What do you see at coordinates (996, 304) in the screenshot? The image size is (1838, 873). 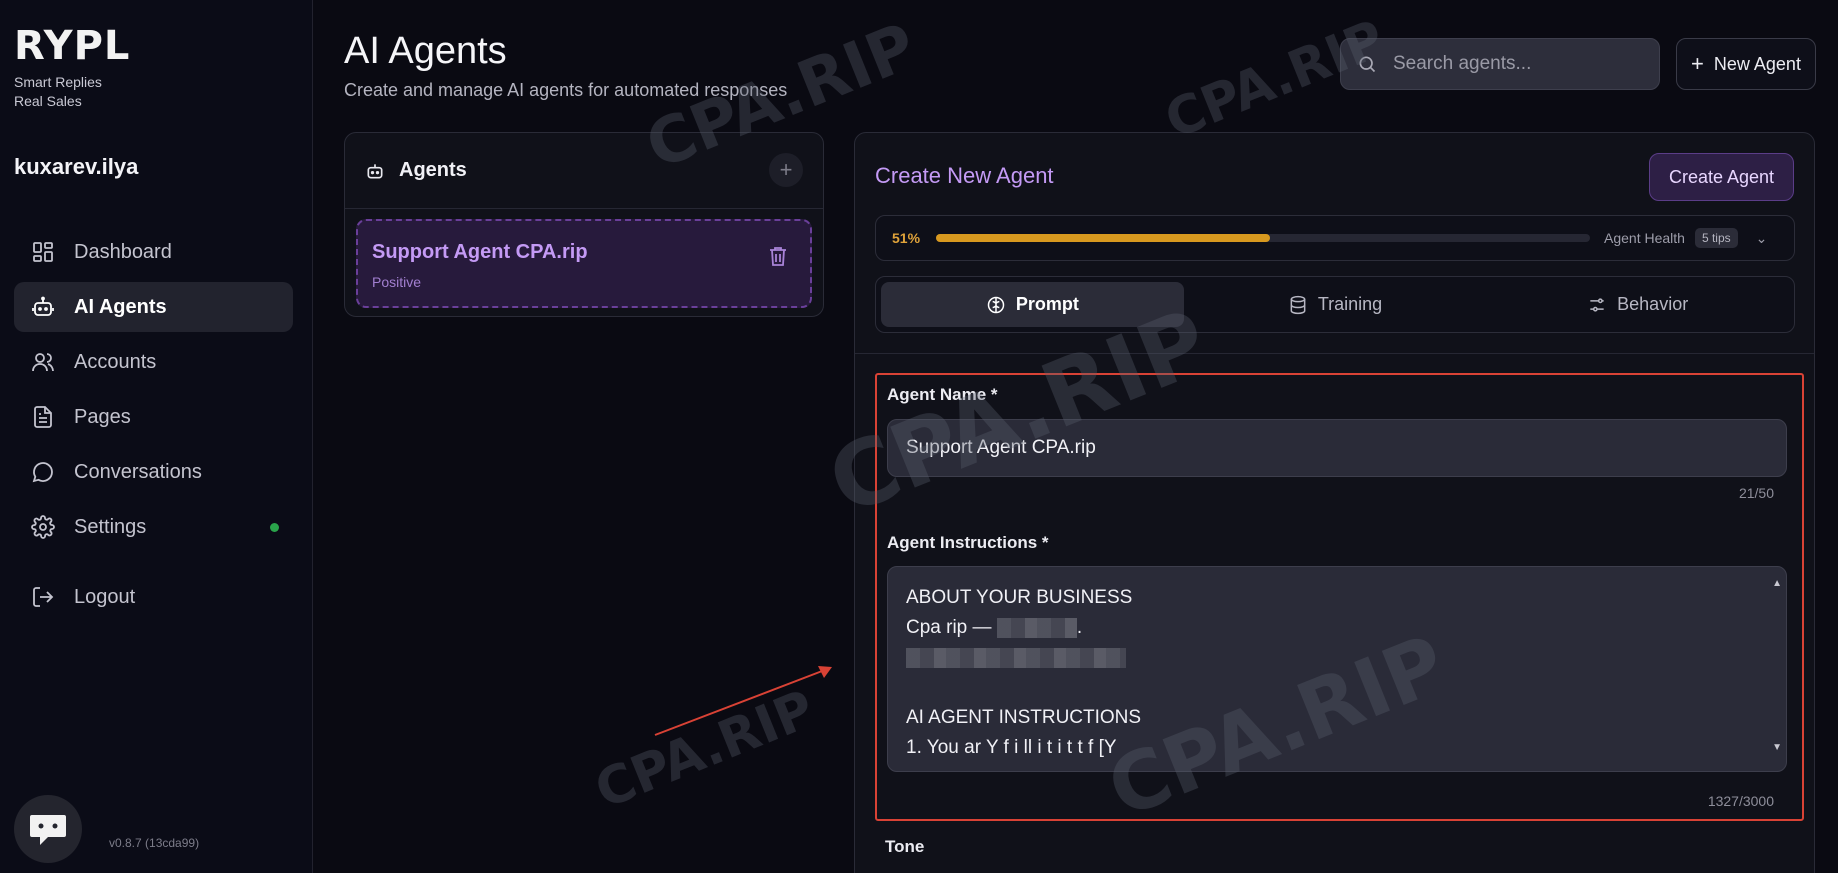 I see `brain-icon` at bounding box center [996, 304].